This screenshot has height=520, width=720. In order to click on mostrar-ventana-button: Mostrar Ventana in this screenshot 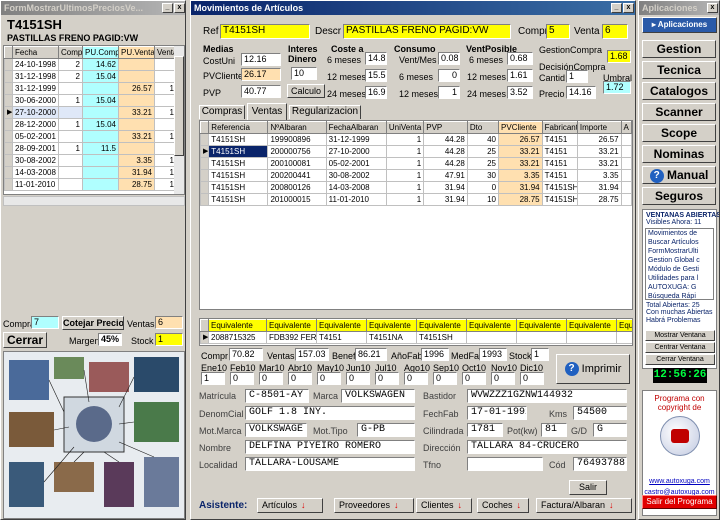, I will do `click(680, 335)`.